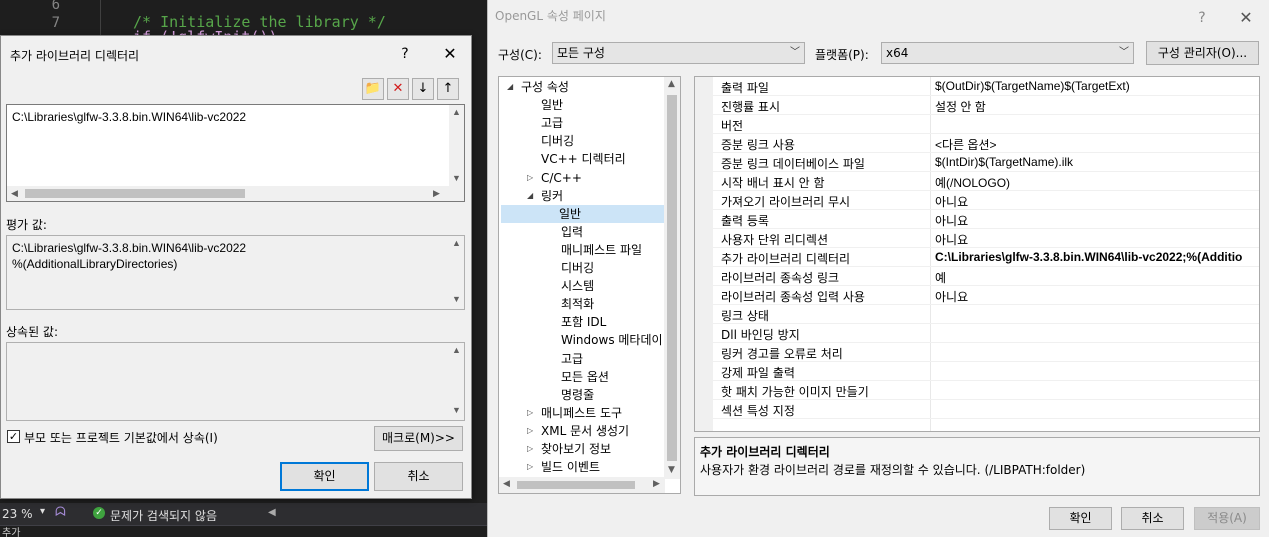 The width and height of the screenshot is (1269, 537). Describe the element at coordinates (582, 159) in the screenshot. I see `tree-item: VC++ 디렉터리` at that location.